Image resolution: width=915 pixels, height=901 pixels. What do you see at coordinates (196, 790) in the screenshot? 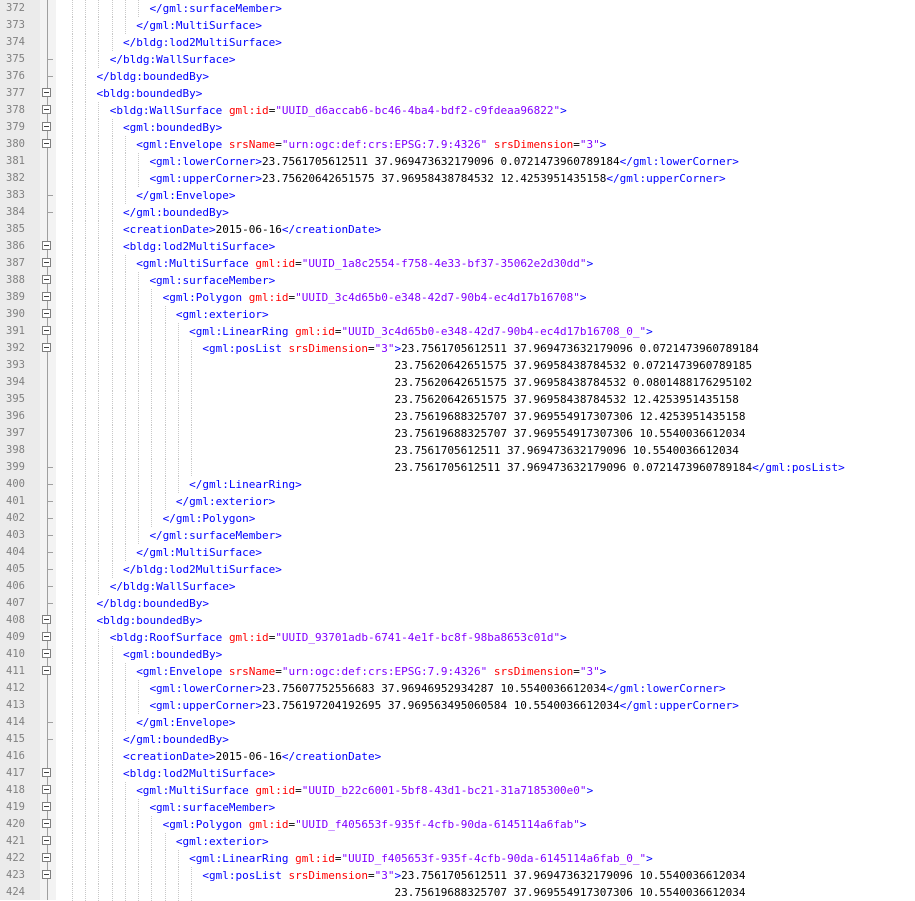
I see `xml-tag: <gml:MultiSurface` at bounding box center [196, 790].